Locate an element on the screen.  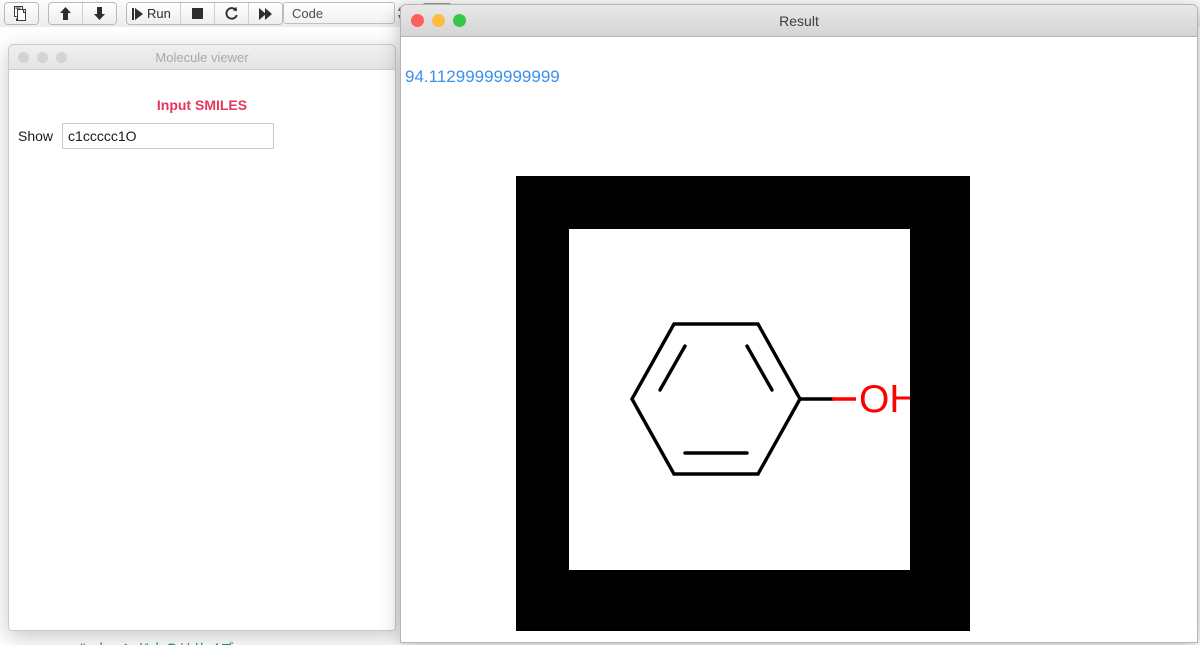
run-button-label: Run is located at coordinates (159, 13).